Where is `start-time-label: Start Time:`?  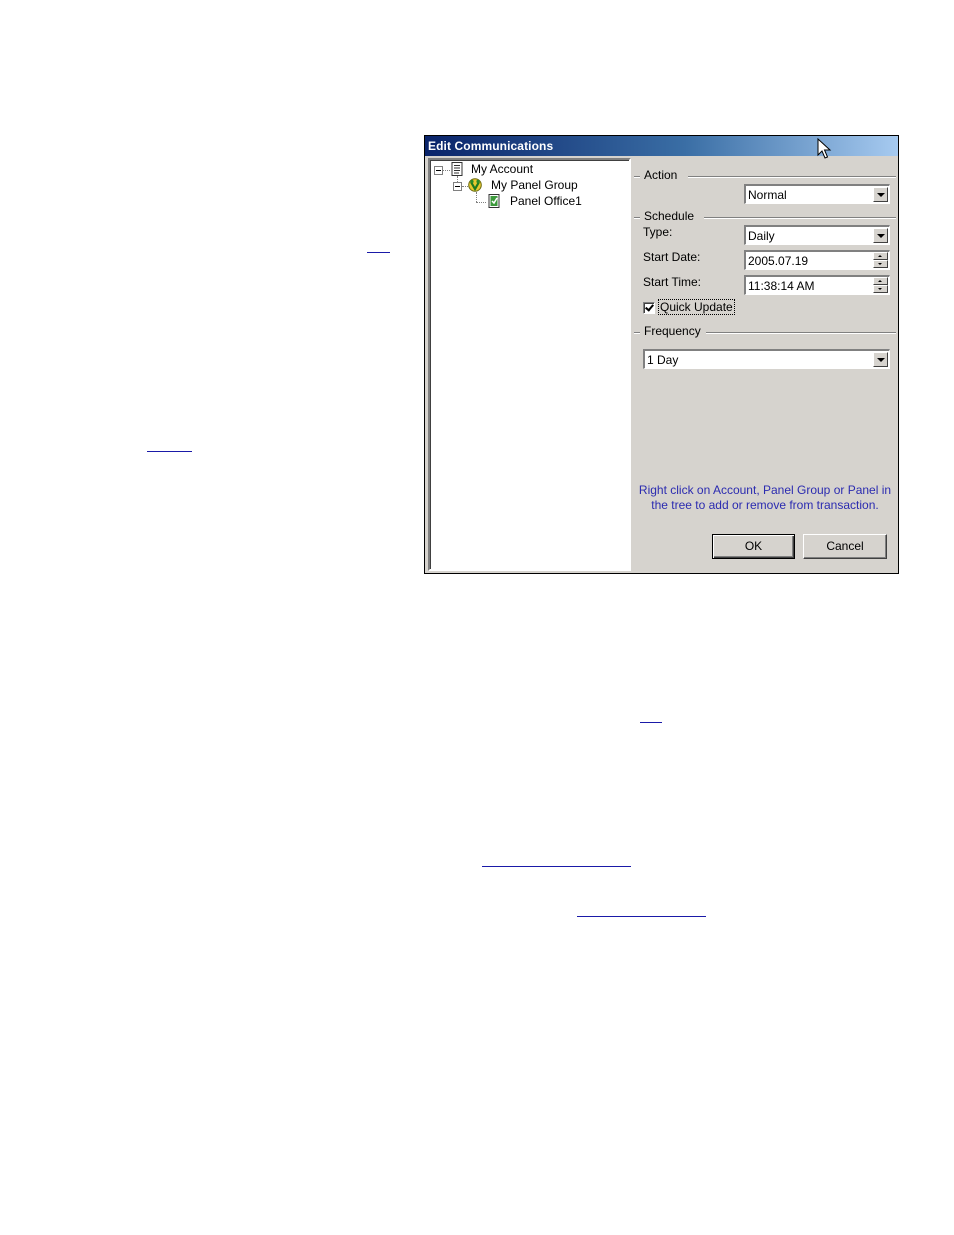
start-time-label: Start Time: is located at coordinates (672, 282).